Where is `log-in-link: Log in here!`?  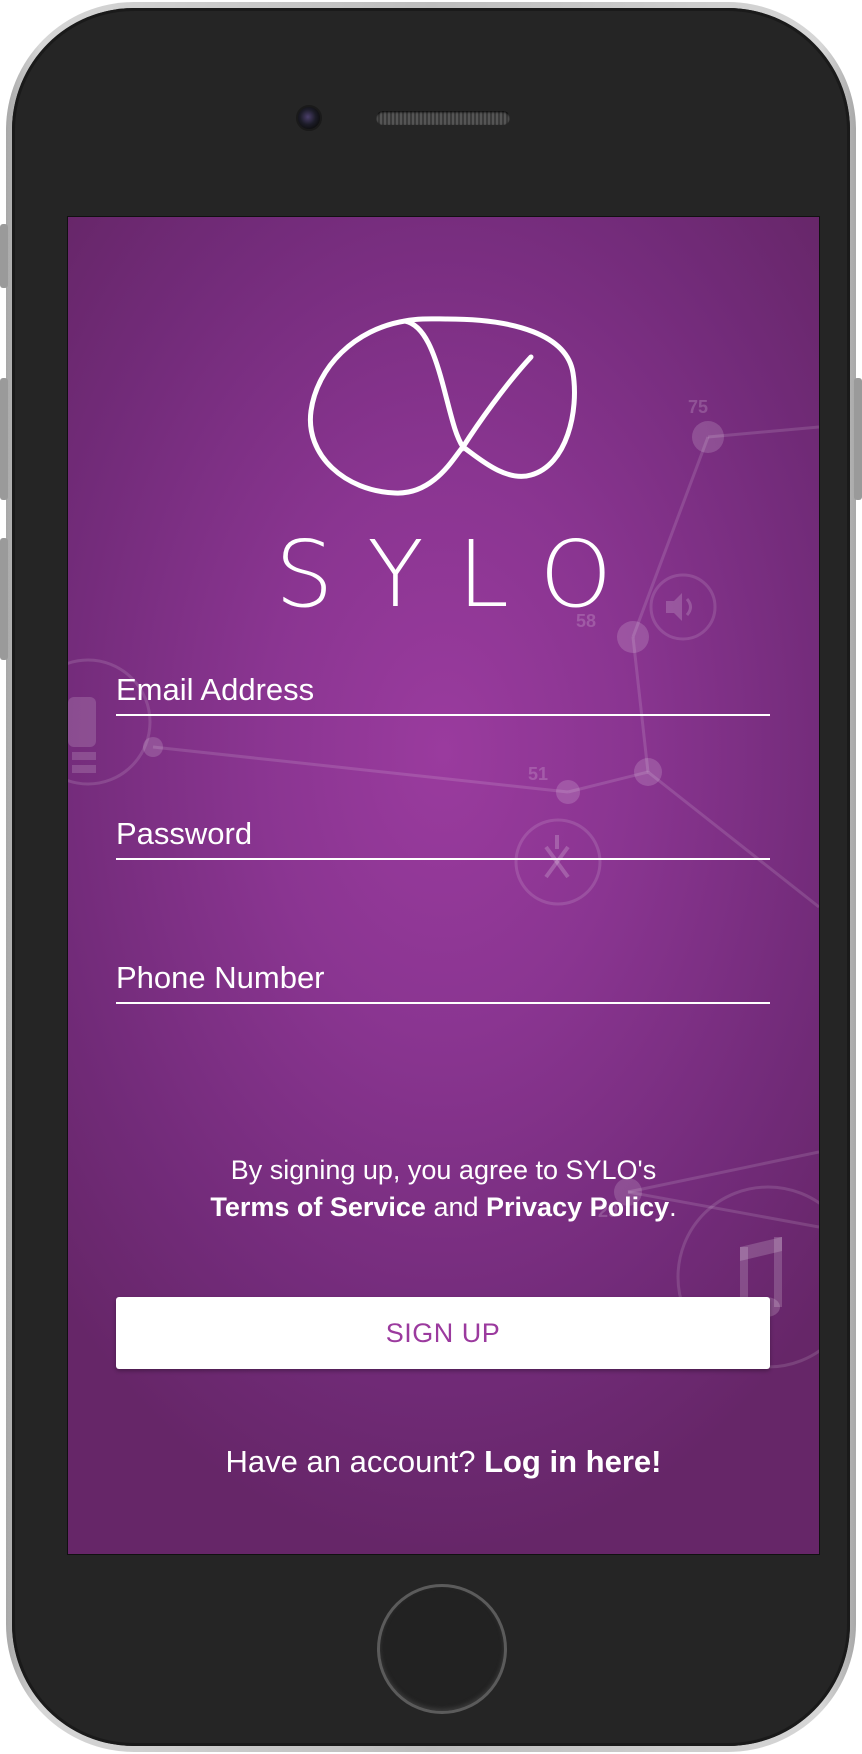
log-in-link: Log in here! is located at coordinates (572, 1461).